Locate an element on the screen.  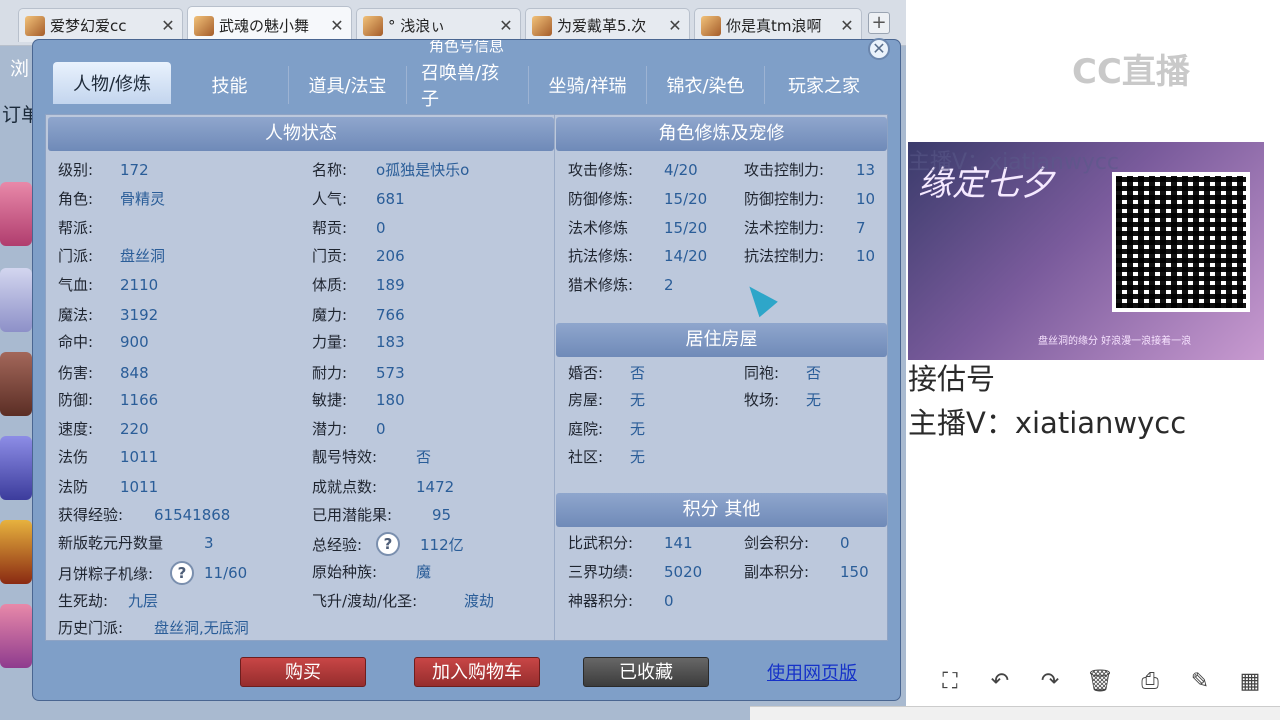
qr-code-icon is located at coordinates (1181, 242).